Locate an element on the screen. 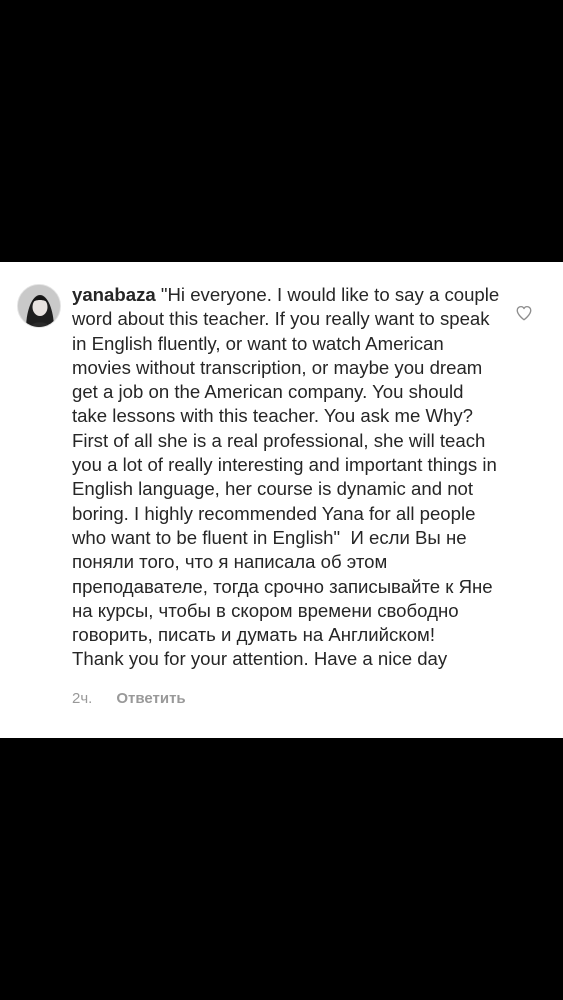  comment-time: 2ч. is located at coordinates (82, 698).